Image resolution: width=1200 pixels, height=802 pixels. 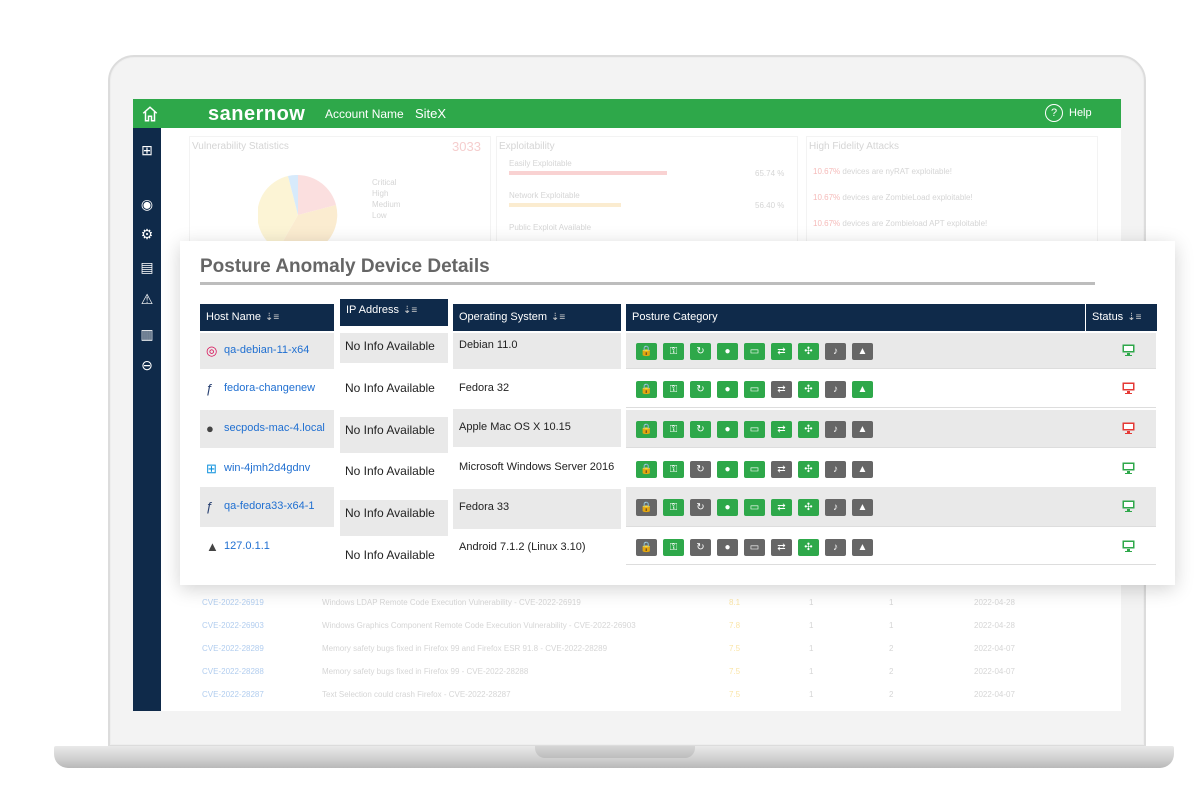 What do you see at coordinates (430, 113) in the screenshot?
I see `site-selector: SiteX` at bounding box center [430, 113].